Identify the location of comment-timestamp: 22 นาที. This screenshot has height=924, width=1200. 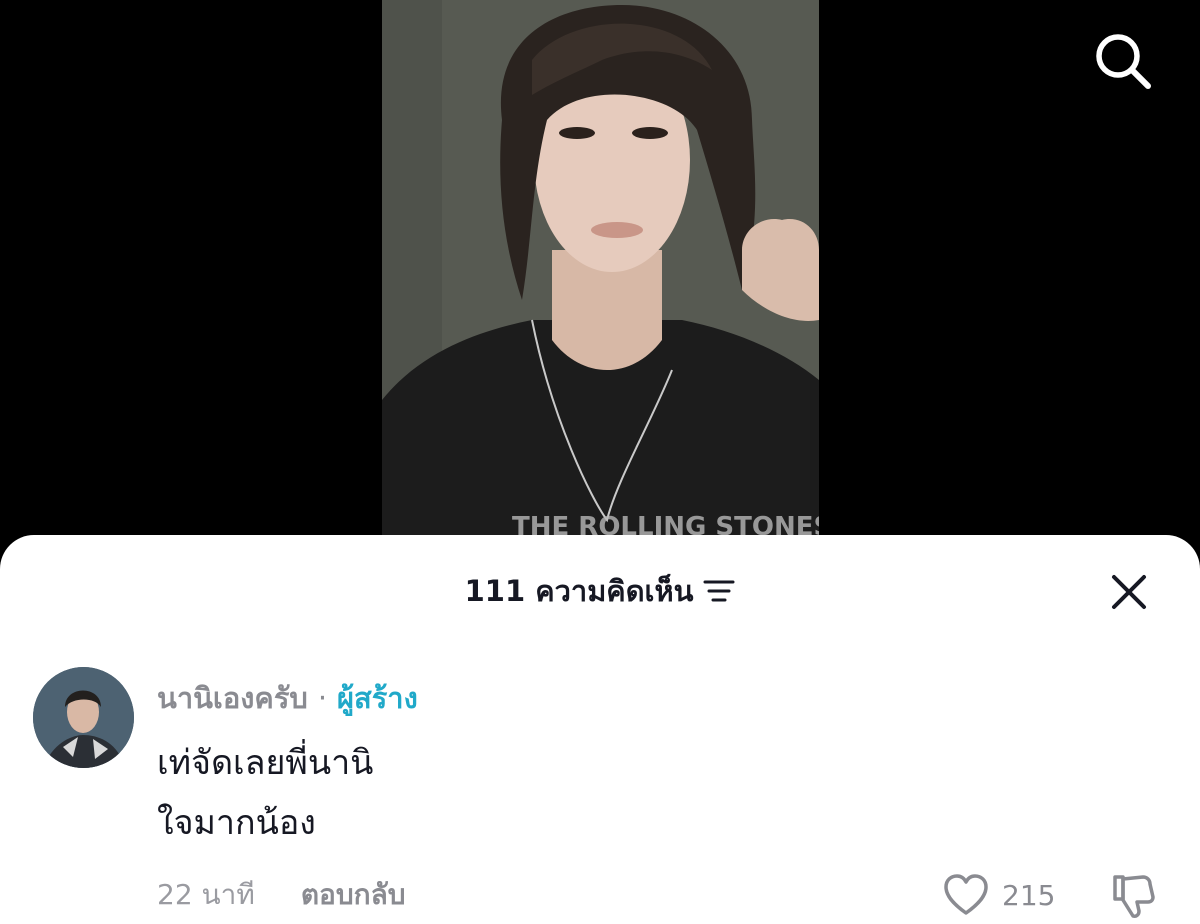
(206, 894).